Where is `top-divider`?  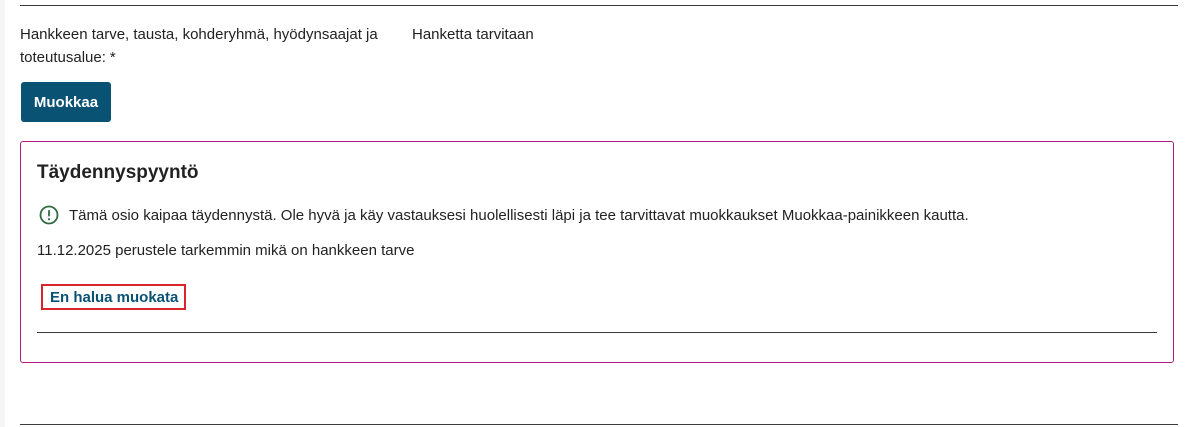
top-divider is located at coordinates (599, 5).